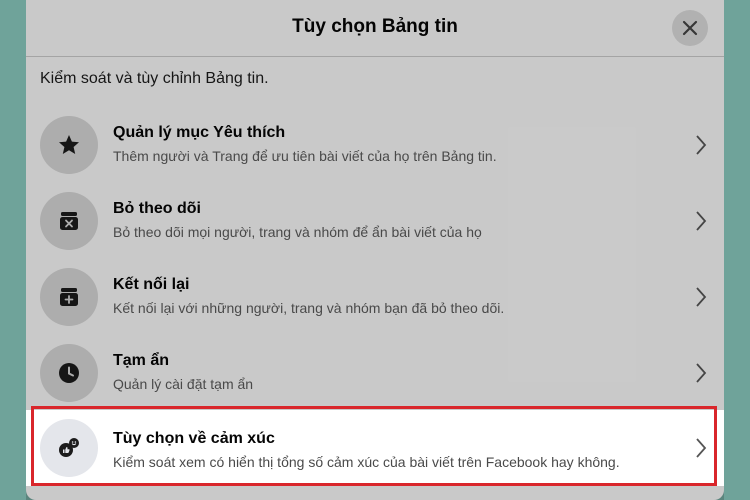 This screenshot has height=500, width=750. What do you see at coordinates (199, 132) in the screenshot?
I see `item-title: Quản lý mục Yêu thích` at bounding box center [199, 132].